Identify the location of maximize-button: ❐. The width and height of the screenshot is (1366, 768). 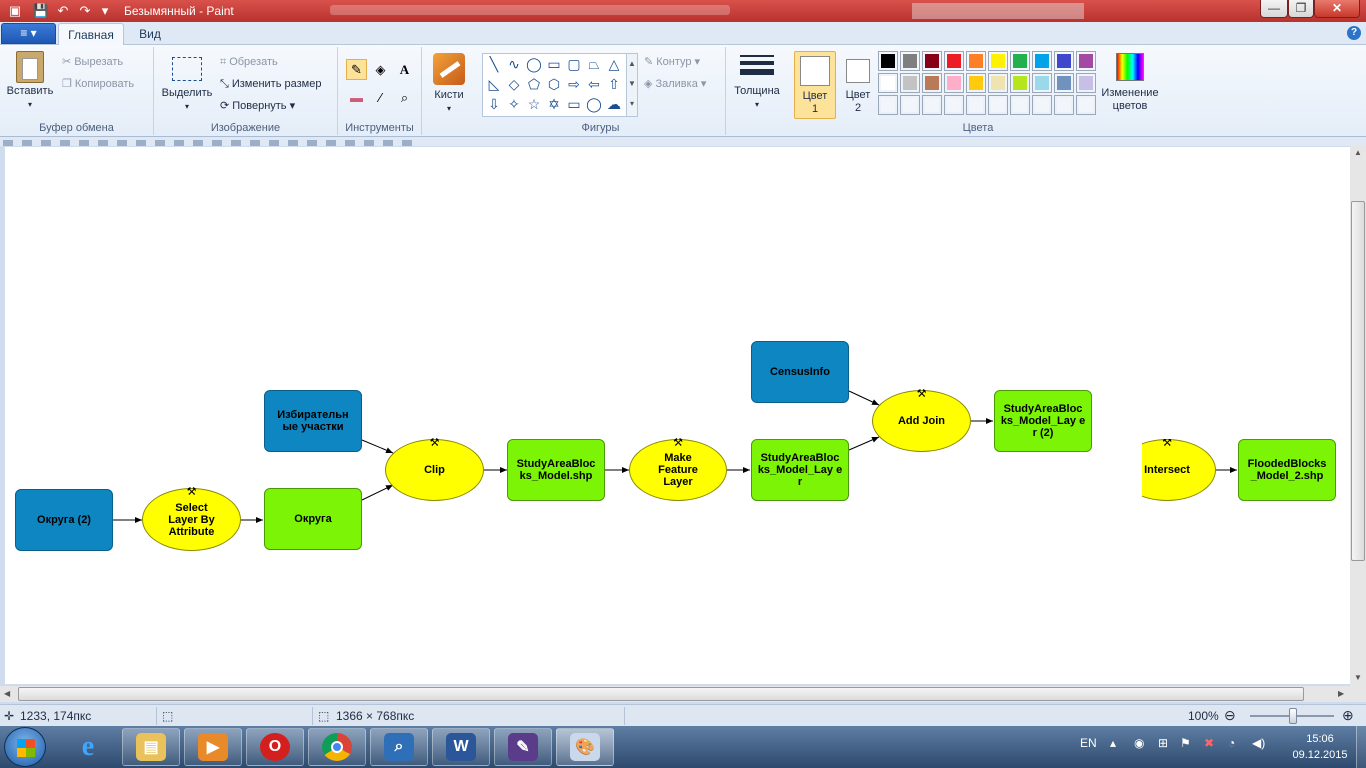
(1301, 9).